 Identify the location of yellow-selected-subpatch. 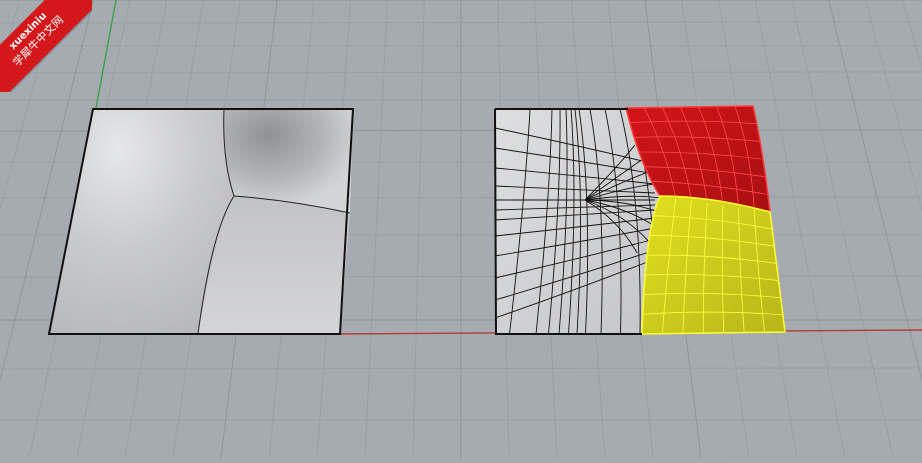
(713, 265).